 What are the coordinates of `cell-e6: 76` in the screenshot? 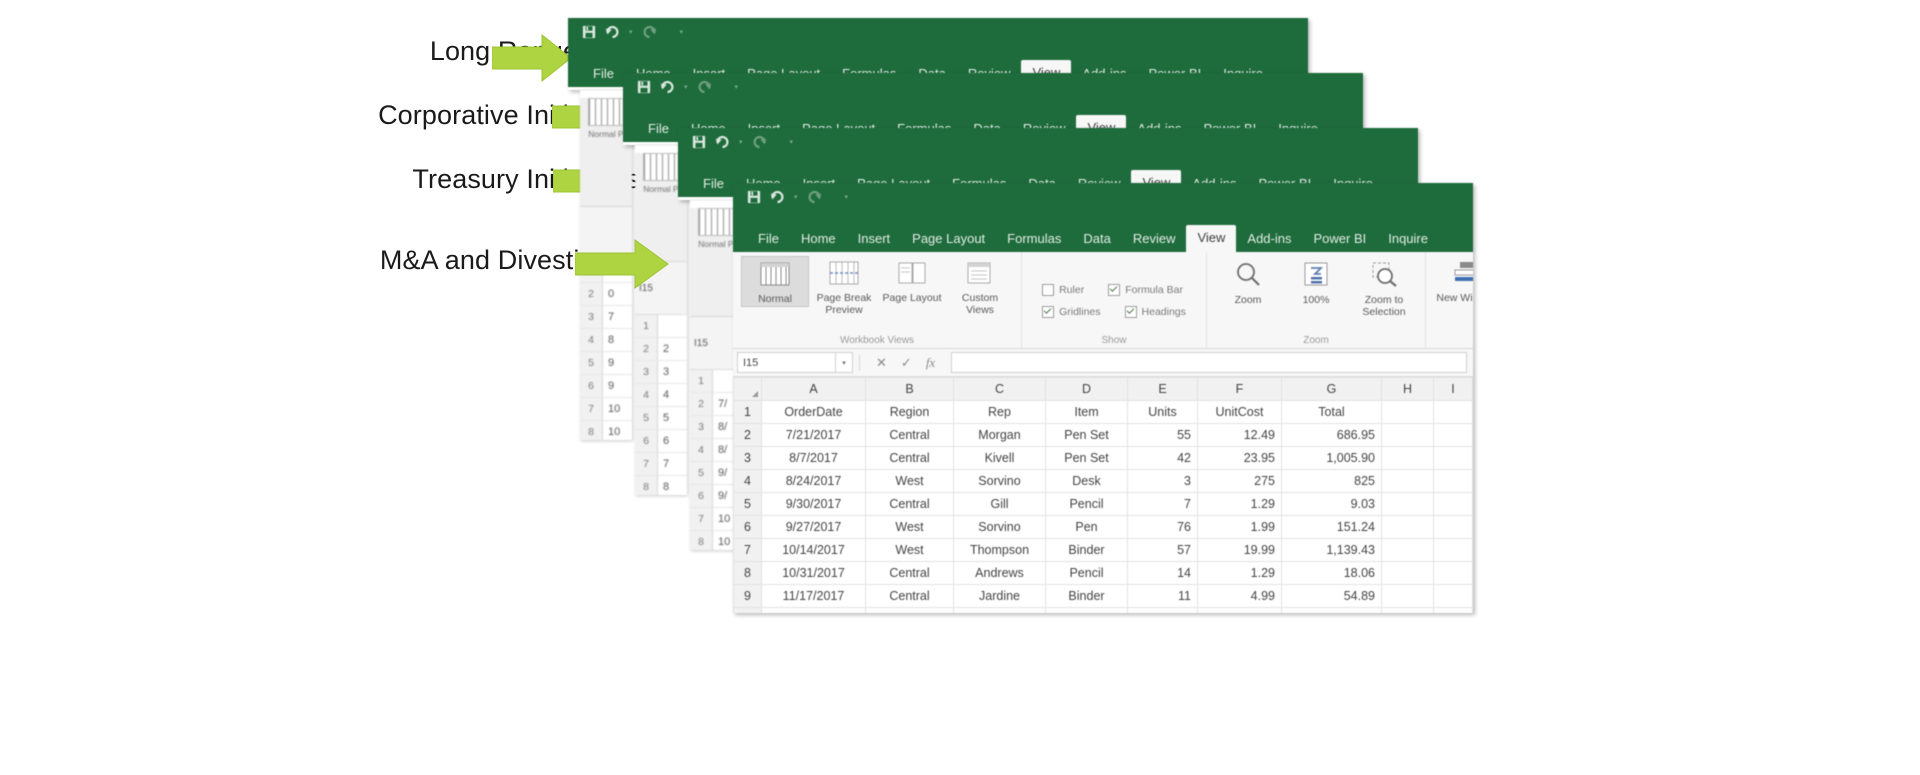 It's located at (1162, 527).